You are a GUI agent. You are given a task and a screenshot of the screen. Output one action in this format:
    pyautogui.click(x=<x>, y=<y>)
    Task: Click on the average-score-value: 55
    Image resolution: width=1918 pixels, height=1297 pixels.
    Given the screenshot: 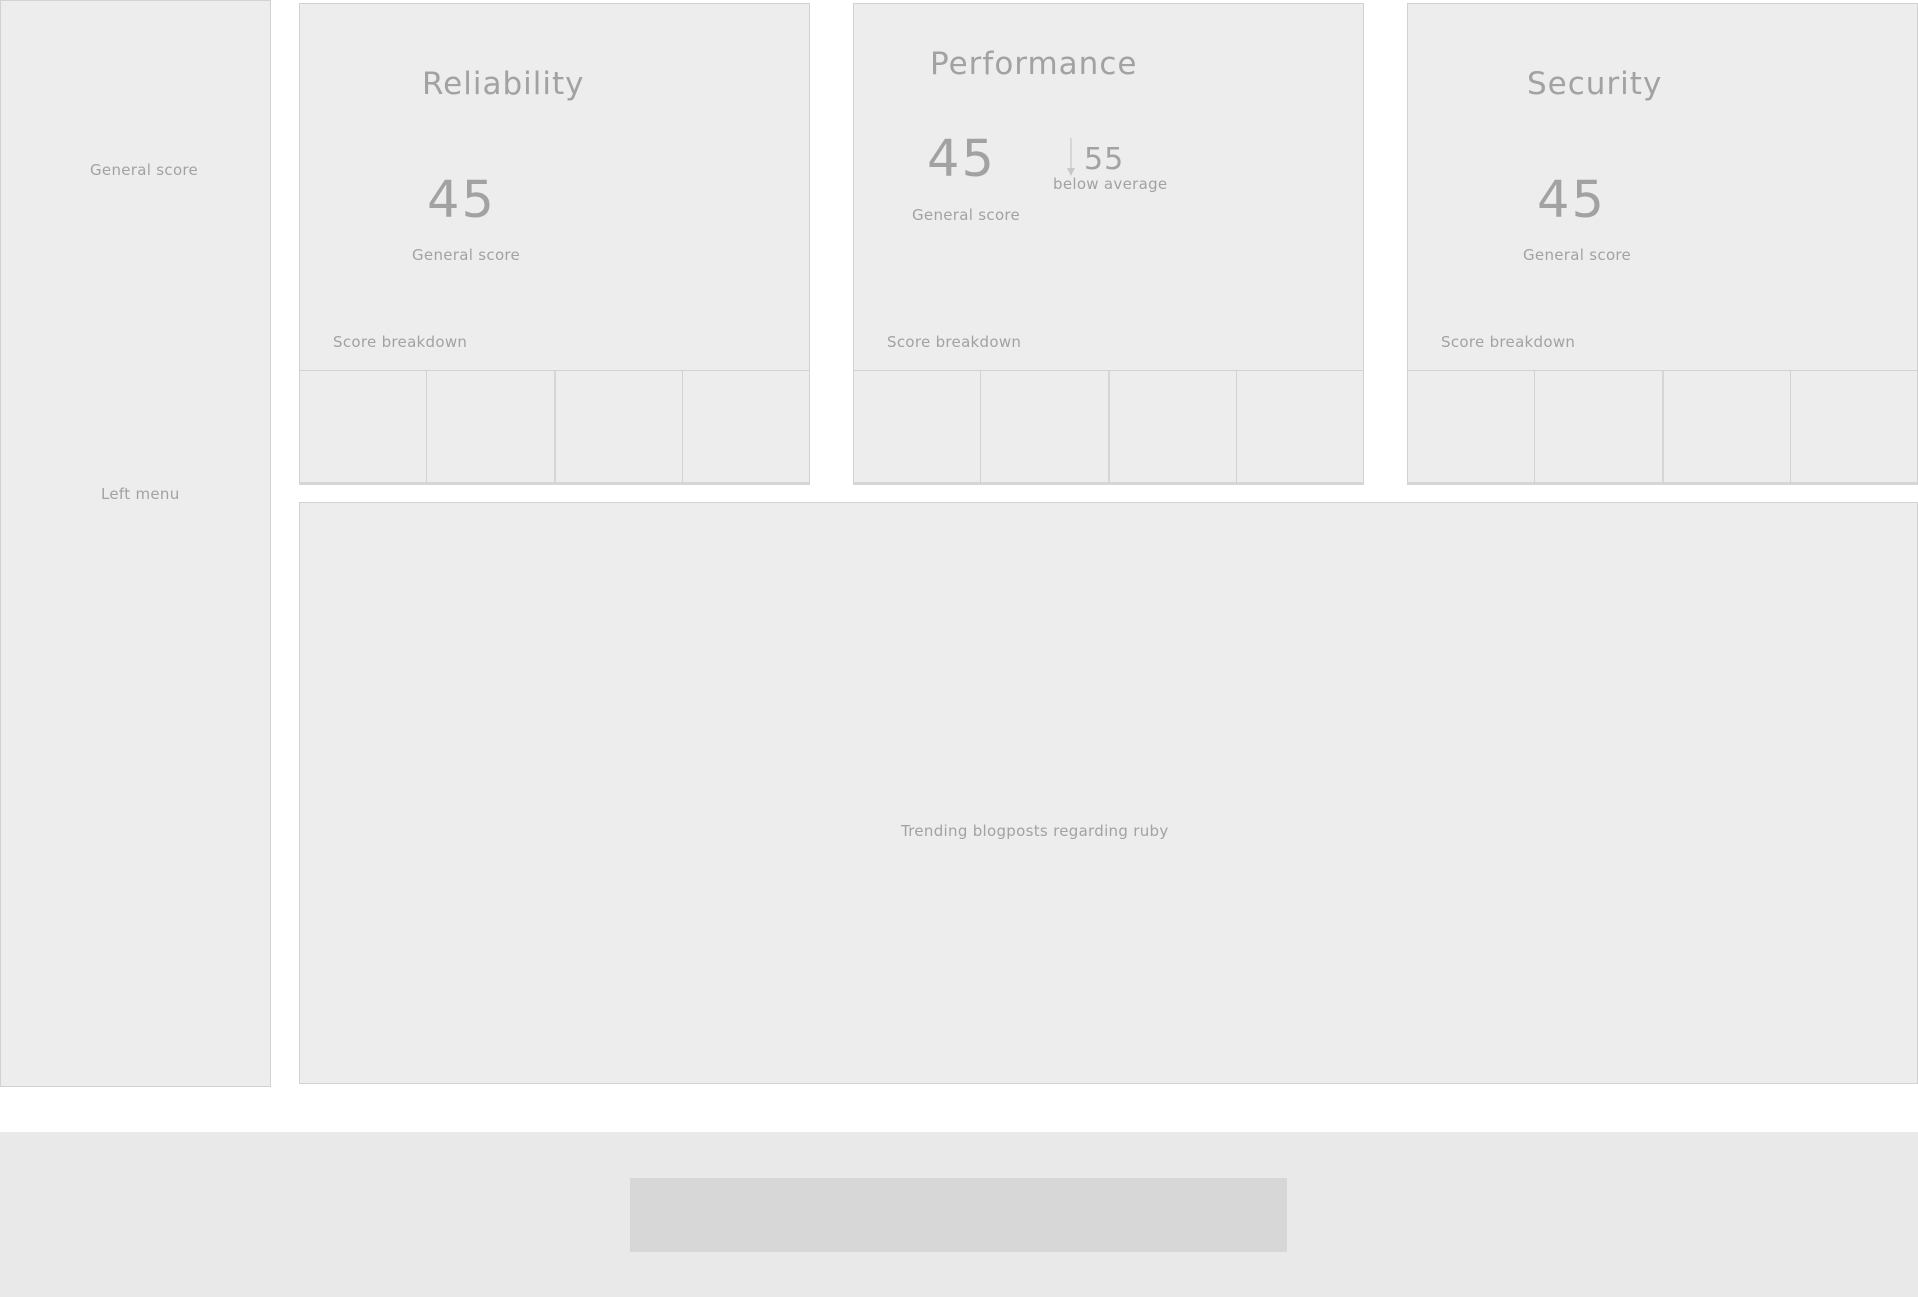 What is the action you would take?
    pyautogui.click(x=1104, y=159)
    